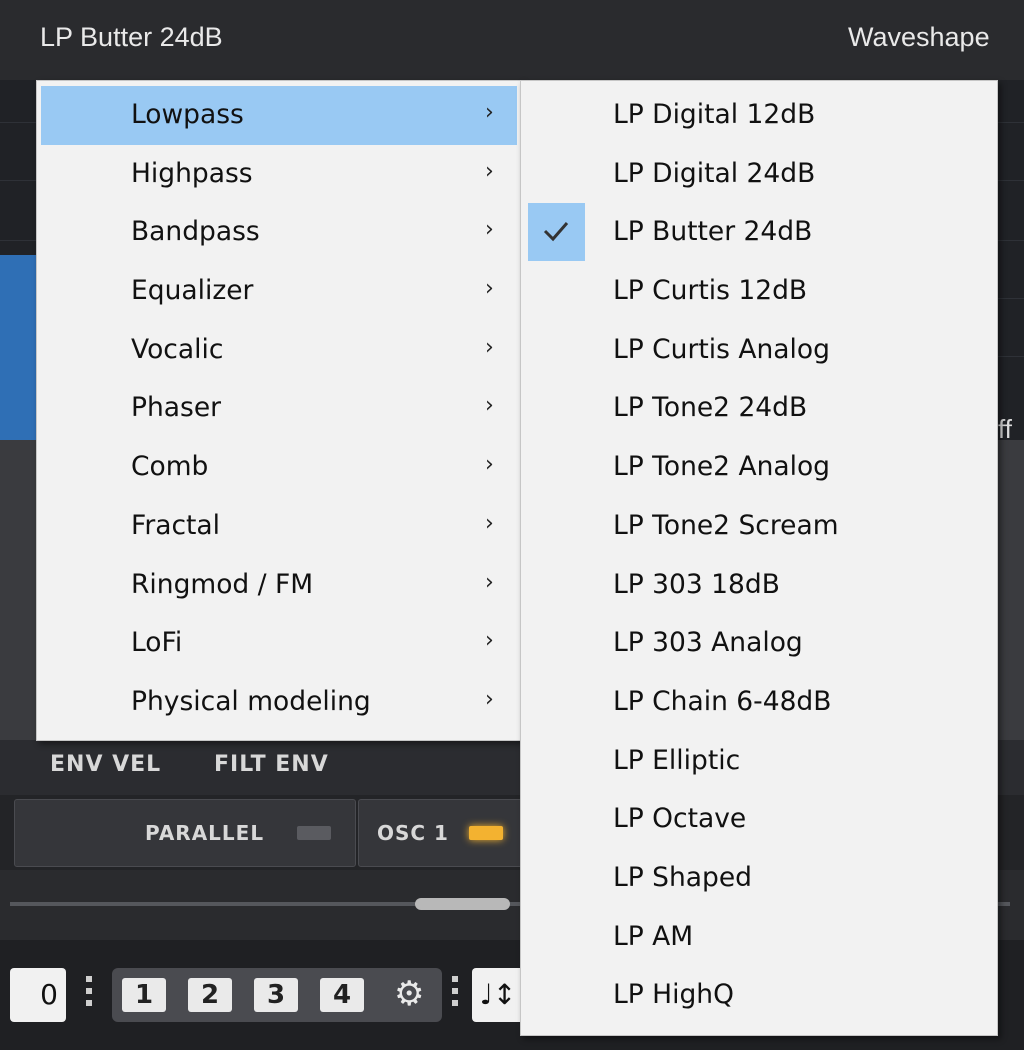 This screenshot has height=1050, width=1024. I want to click on menu-item-fractal: Fractal ›, so click(279, 526).